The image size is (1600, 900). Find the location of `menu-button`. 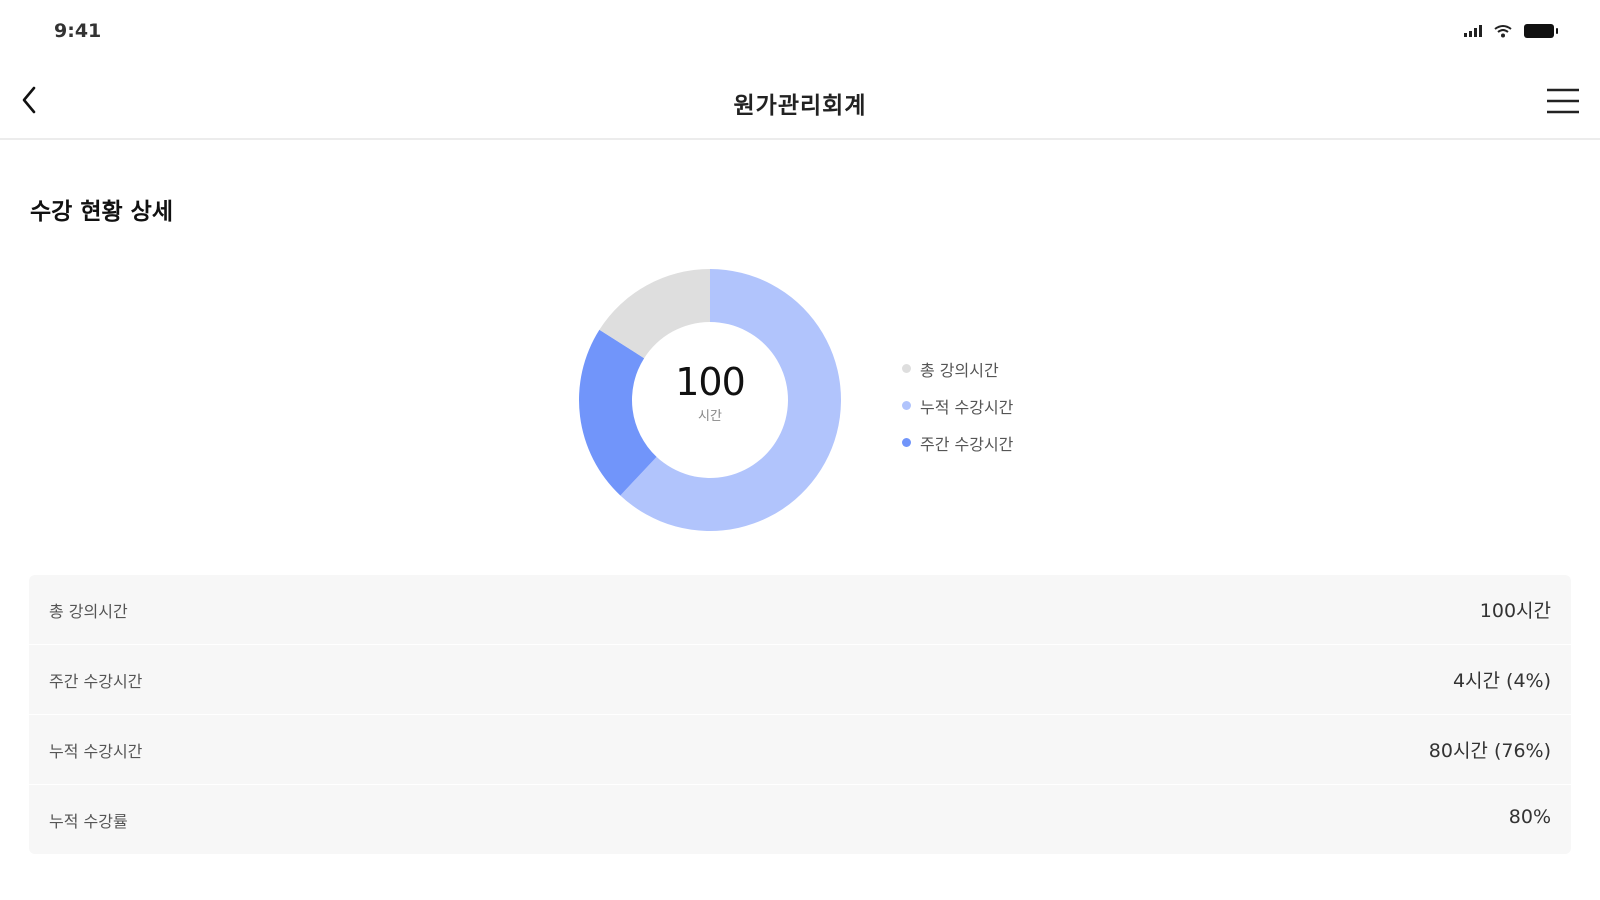

menu-button is located at coordinates (1562, 102).